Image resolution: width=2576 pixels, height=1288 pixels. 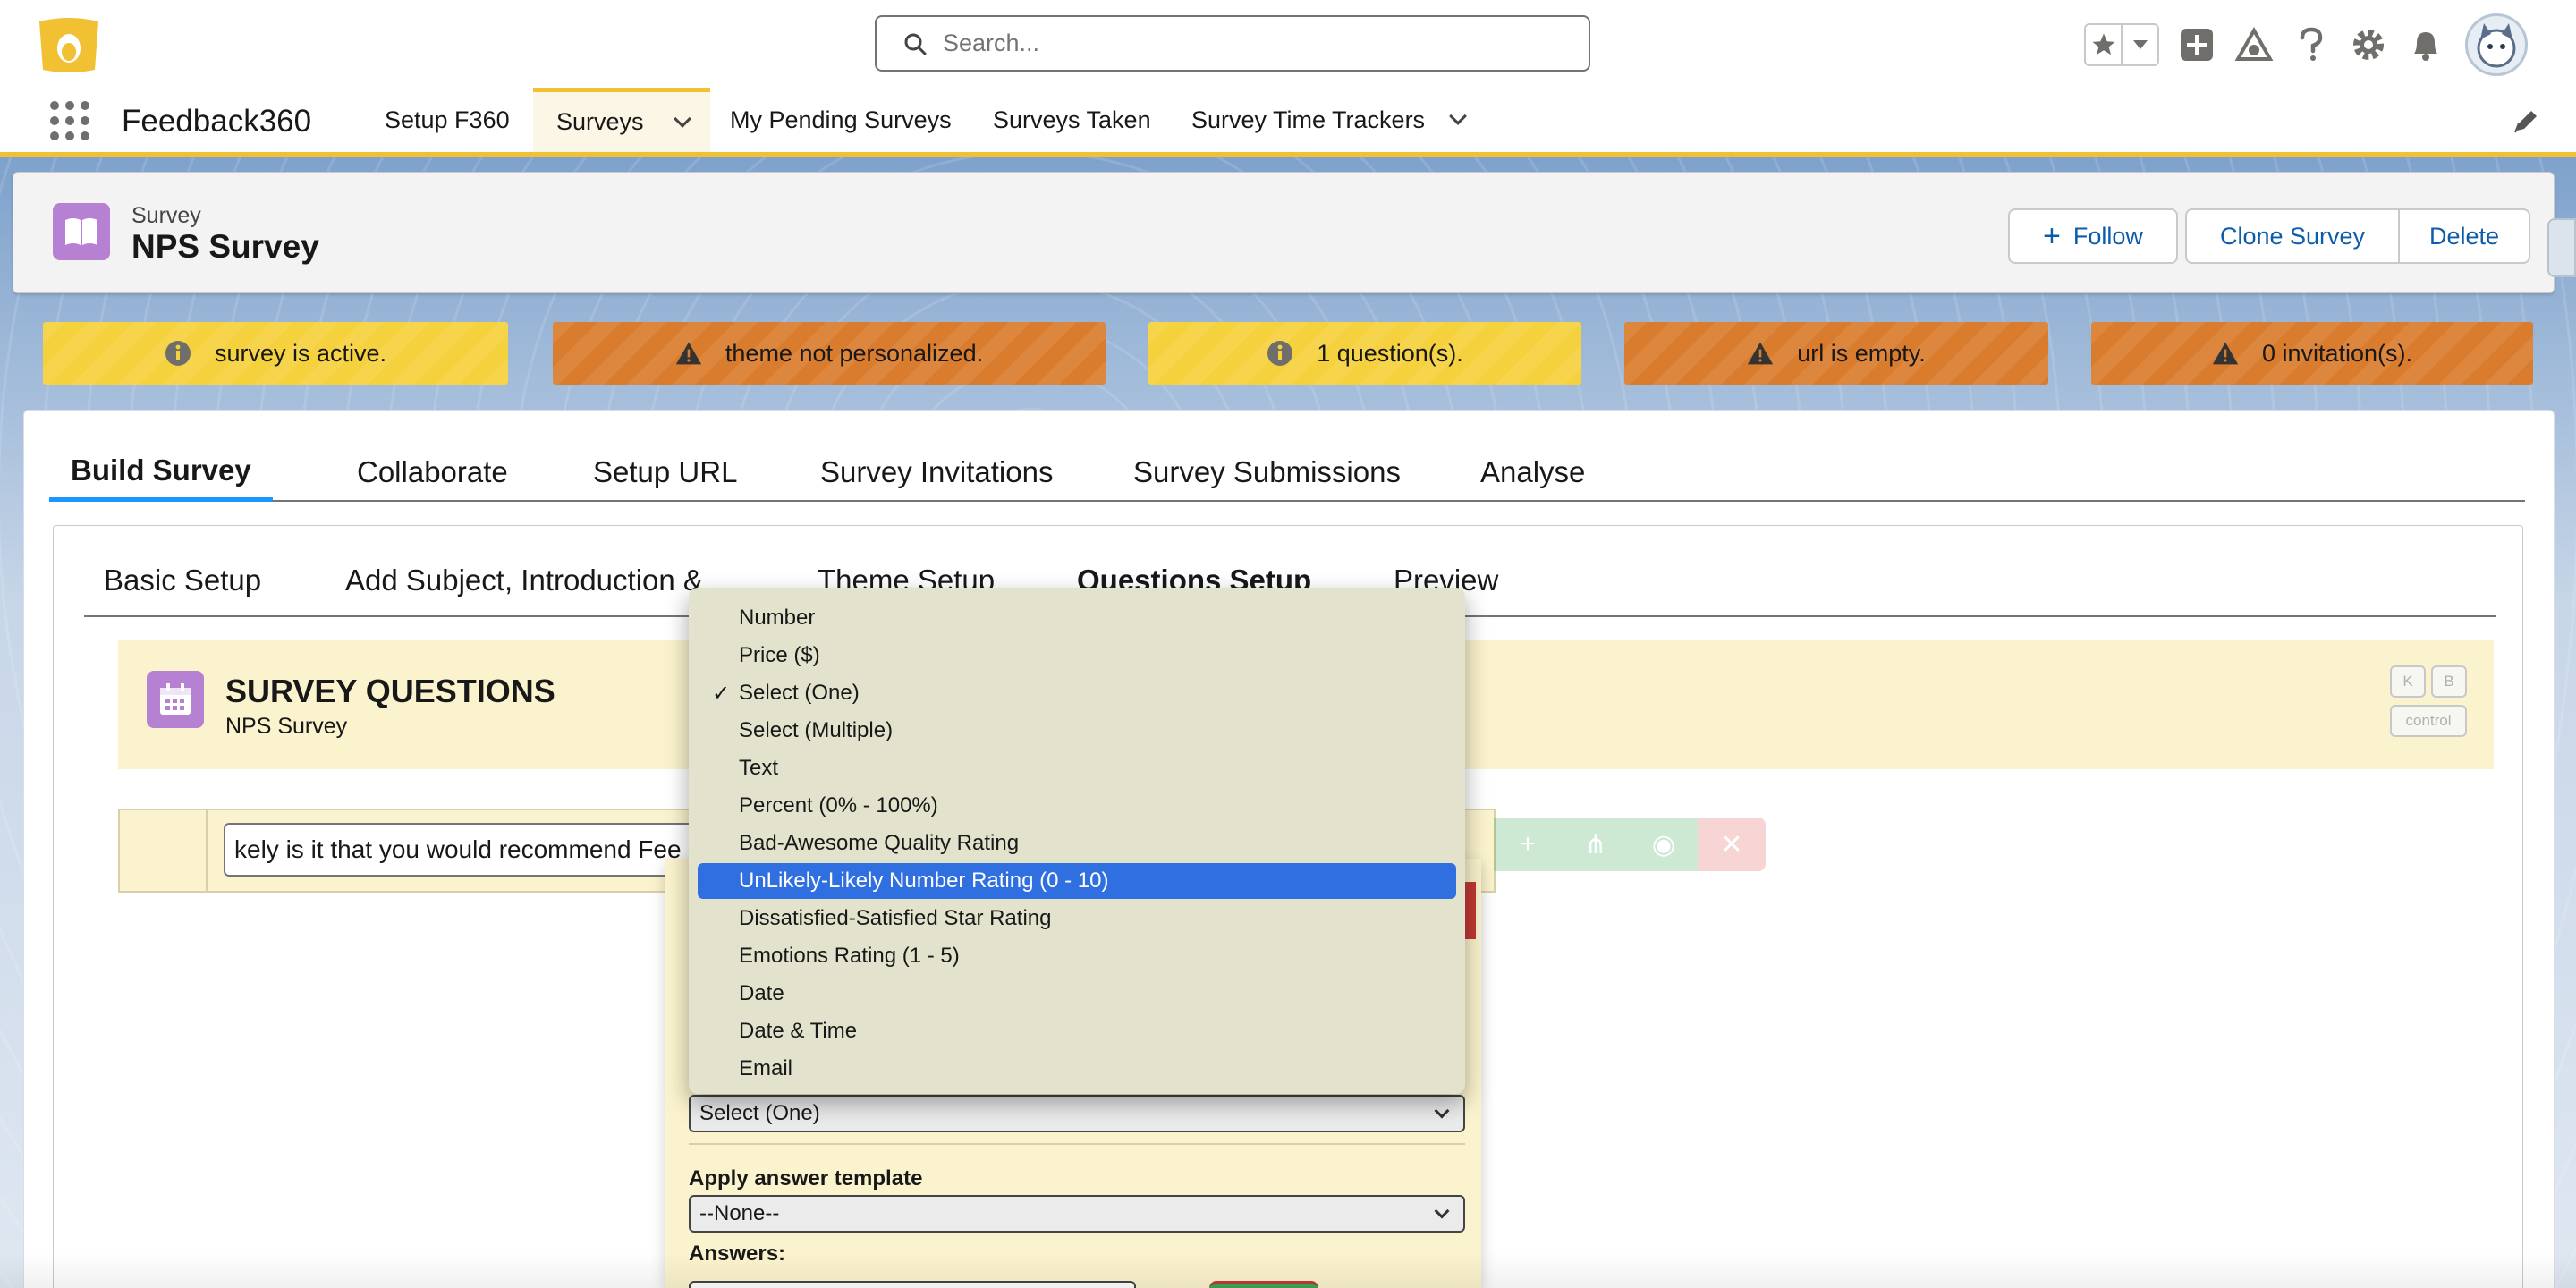 I want to click on calendar-icon, so click(x=175, y=699).